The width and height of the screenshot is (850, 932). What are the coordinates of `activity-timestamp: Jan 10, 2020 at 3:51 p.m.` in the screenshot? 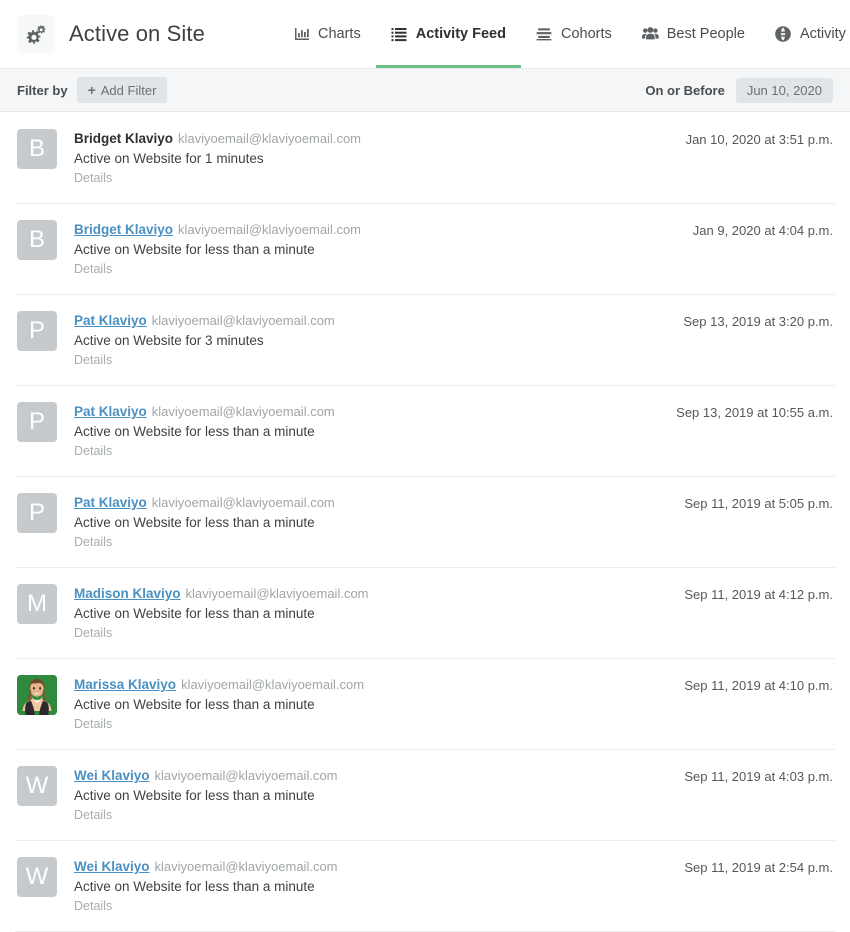 It's located at (759, 139).